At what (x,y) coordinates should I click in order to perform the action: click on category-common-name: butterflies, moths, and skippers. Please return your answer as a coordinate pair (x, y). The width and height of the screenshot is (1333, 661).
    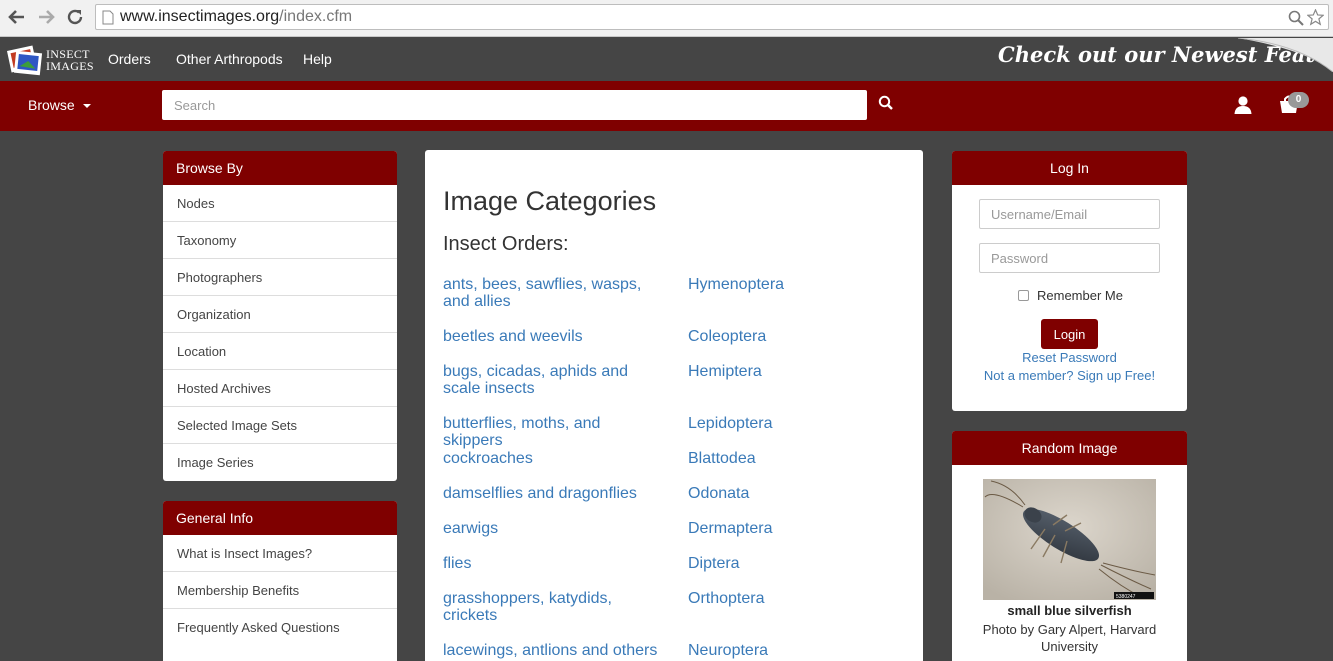
    Looking at the image, I should click on (550, 432).